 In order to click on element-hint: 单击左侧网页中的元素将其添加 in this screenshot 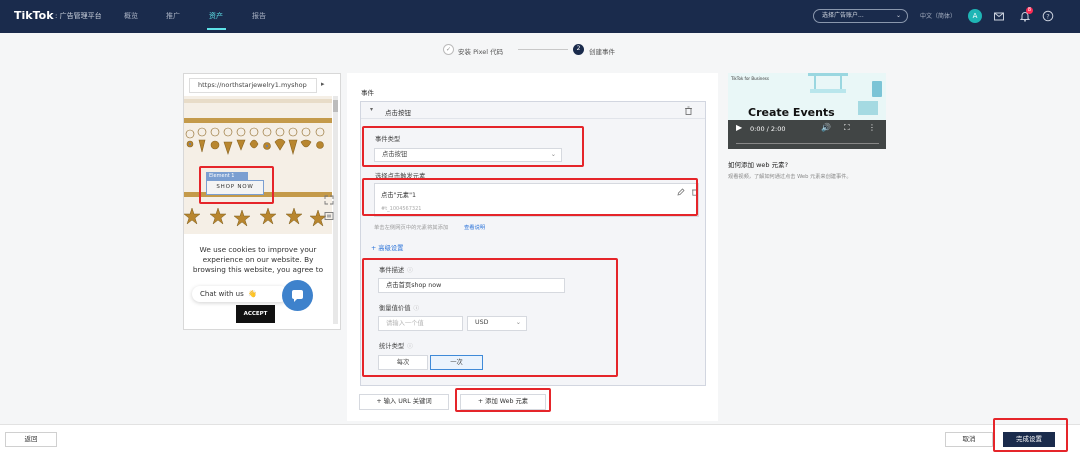, I will do `click(411, 228)`.